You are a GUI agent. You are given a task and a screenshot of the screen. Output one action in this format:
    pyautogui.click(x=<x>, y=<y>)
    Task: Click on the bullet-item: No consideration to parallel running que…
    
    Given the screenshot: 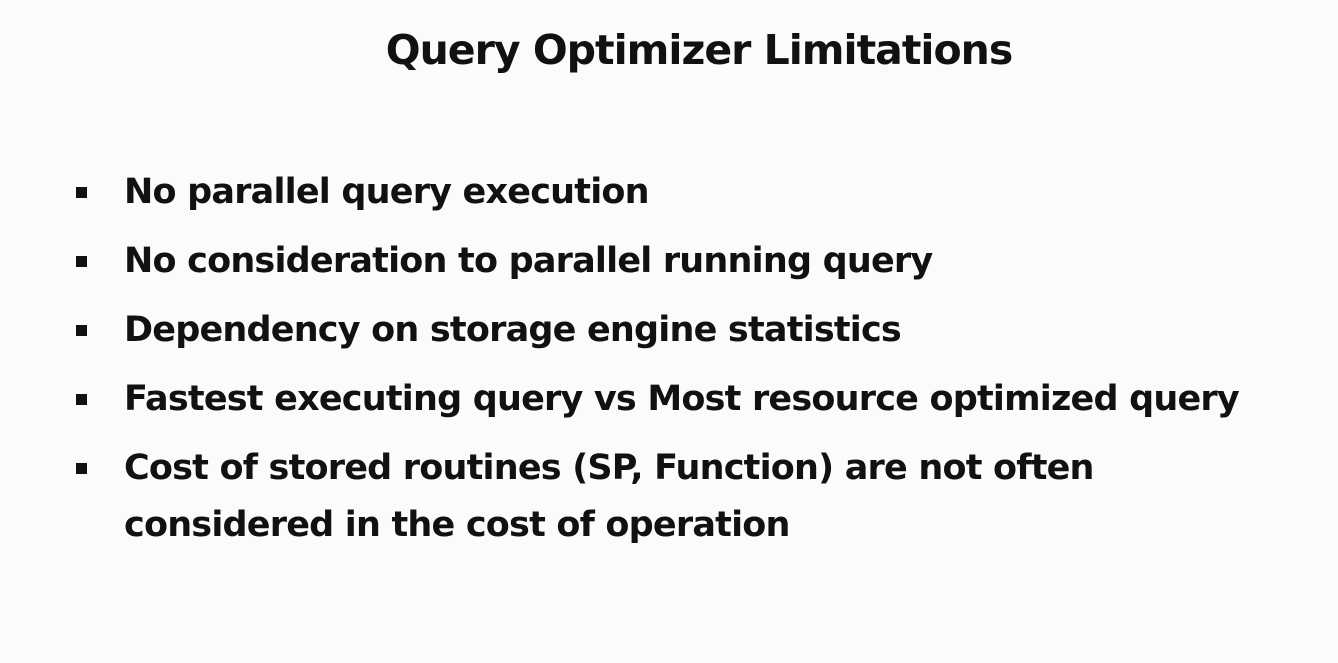 What is the action you would take?
    pyautogui.click(x=703, y=261)
    